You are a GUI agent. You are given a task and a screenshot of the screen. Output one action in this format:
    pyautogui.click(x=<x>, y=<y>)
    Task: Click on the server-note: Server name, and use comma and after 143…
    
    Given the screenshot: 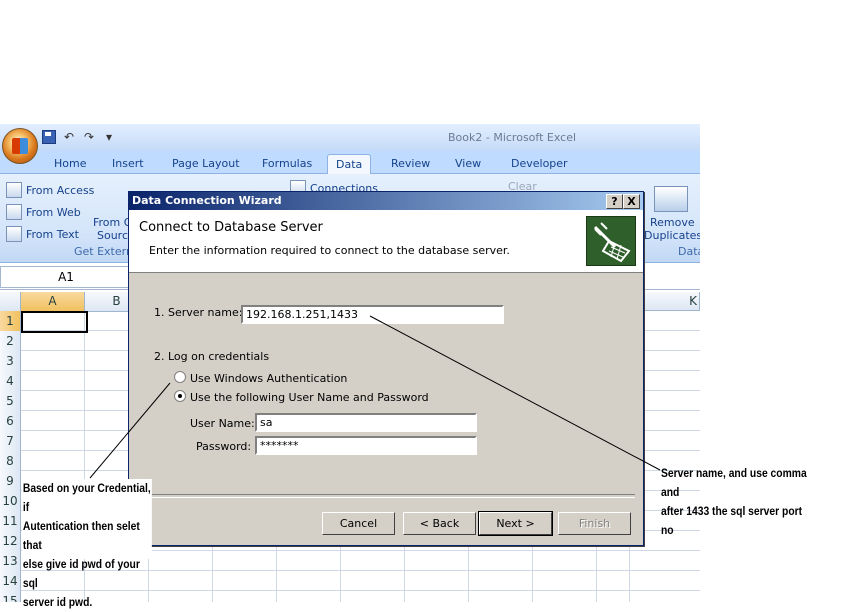 What is the action you would take?
    pyautogui.click(x=738, y=502)
    